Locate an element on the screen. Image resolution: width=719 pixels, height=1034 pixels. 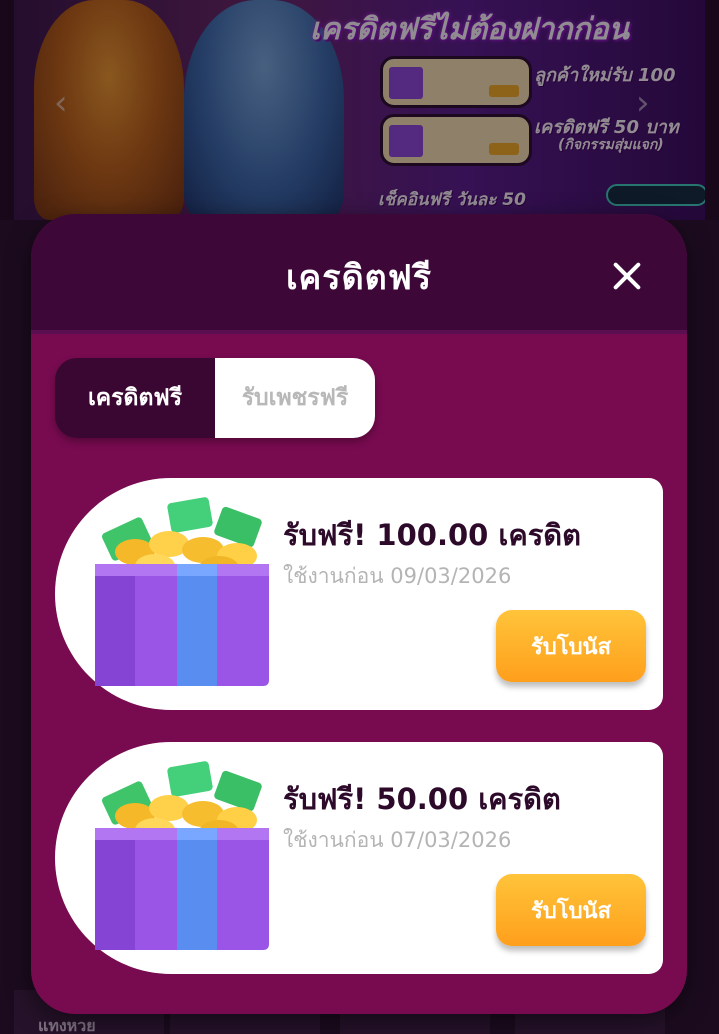
close-icon is located at coordinates (627, 276).